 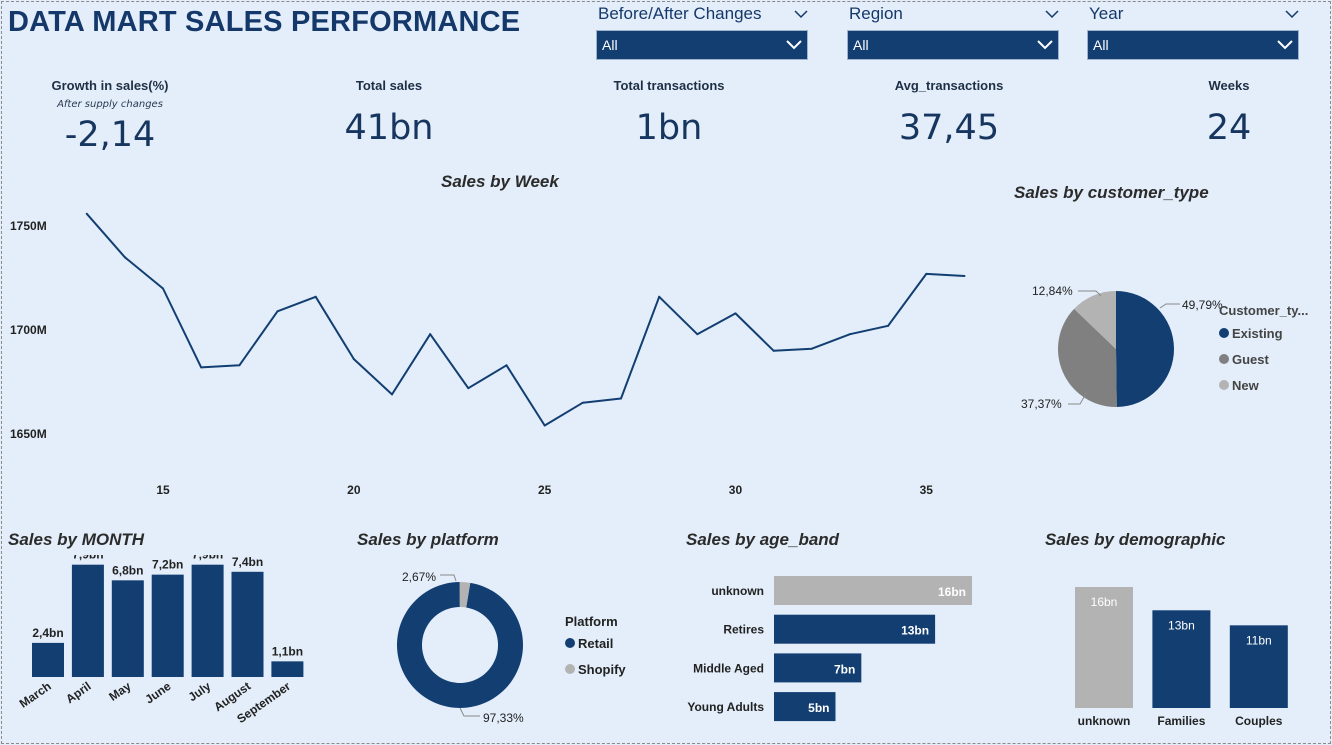 What do you see at coordinates (1104, 721) in the screenshot?
I see `x-tick-label: unknown` at bounding box center [1104, 721].